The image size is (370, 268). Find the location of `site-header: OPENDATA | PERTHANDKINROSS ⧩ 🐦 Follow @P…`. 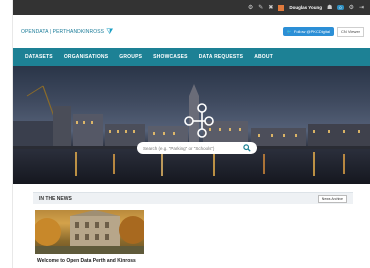

site-header: OPENDATA | PERTHANDKINROSS ⧩ 🐦 Follow @P… is located at coordinates (191, 31).